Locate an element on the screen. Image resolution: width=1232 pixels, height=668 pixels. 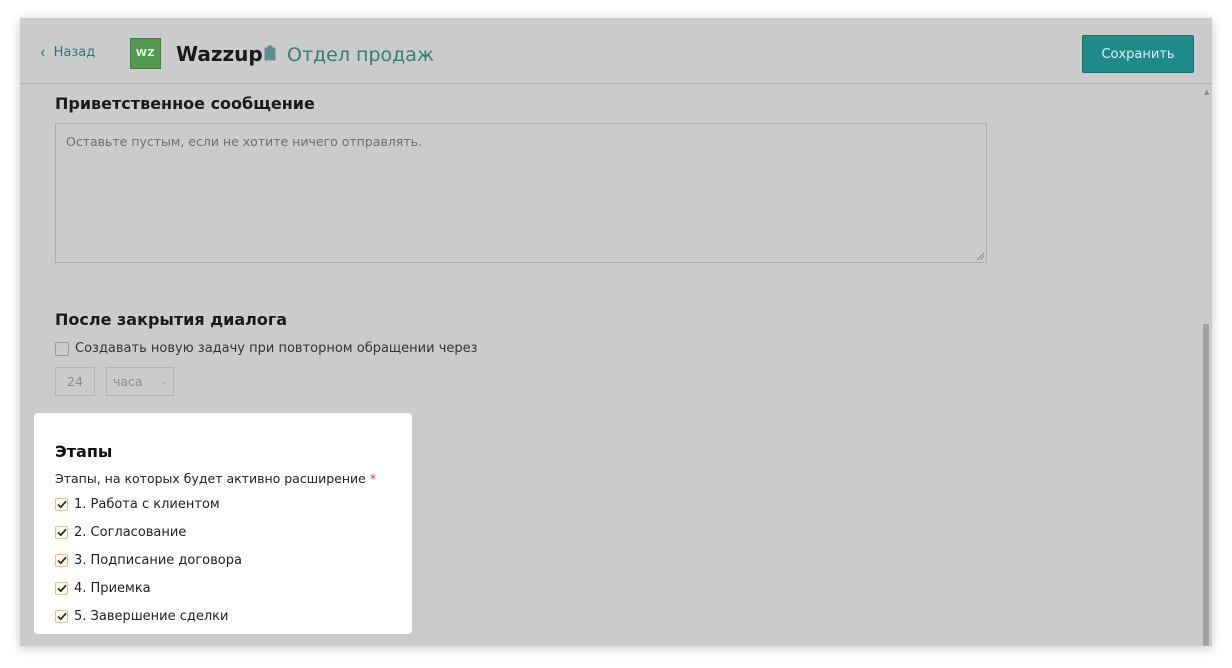
stage-label: 3. Подписание договора is located at coordinates (158, 560).